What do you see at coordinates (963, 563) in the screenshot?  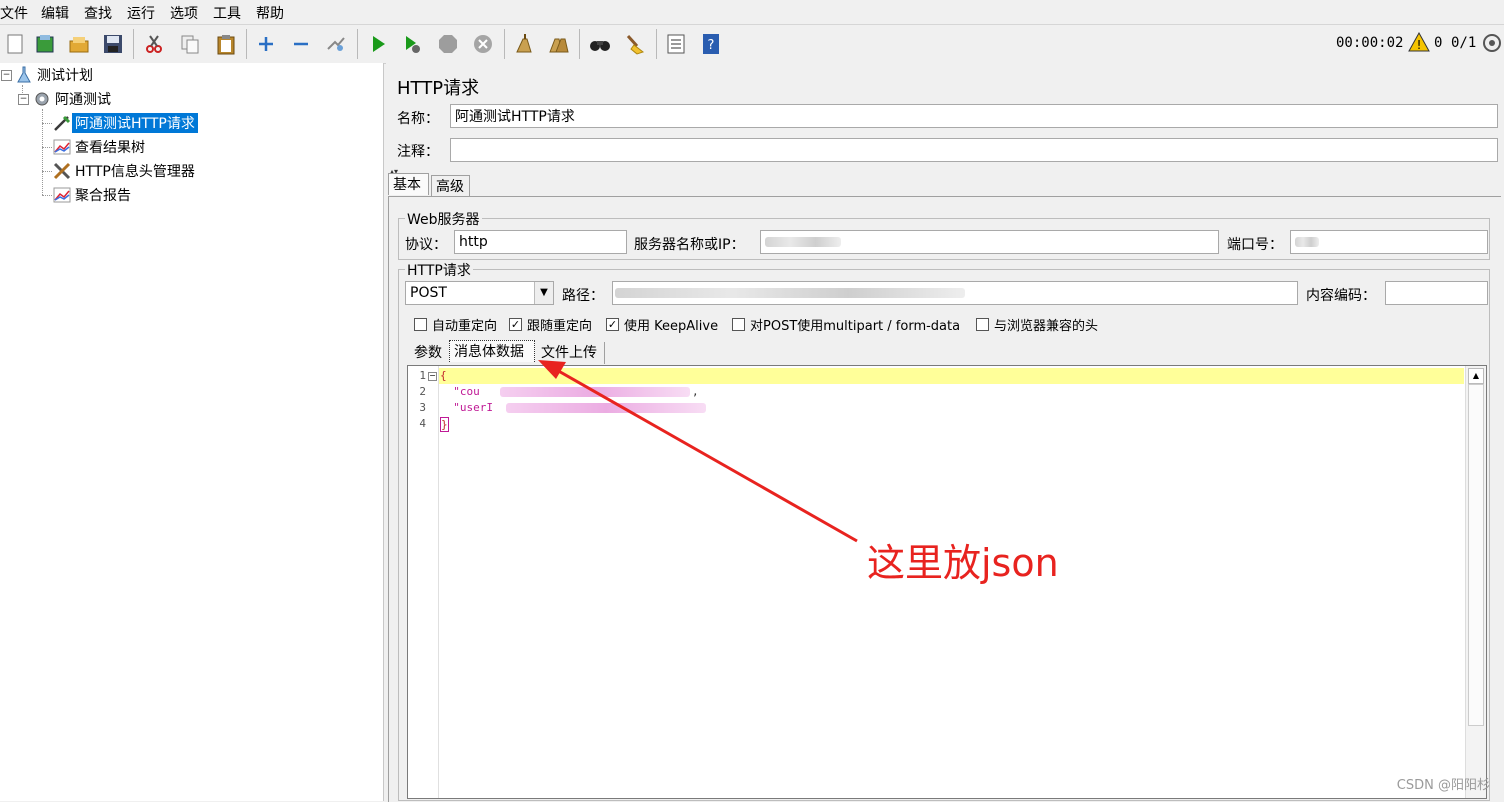 I see `annotation-text: 这里放json` at bounding box center [963, 563].